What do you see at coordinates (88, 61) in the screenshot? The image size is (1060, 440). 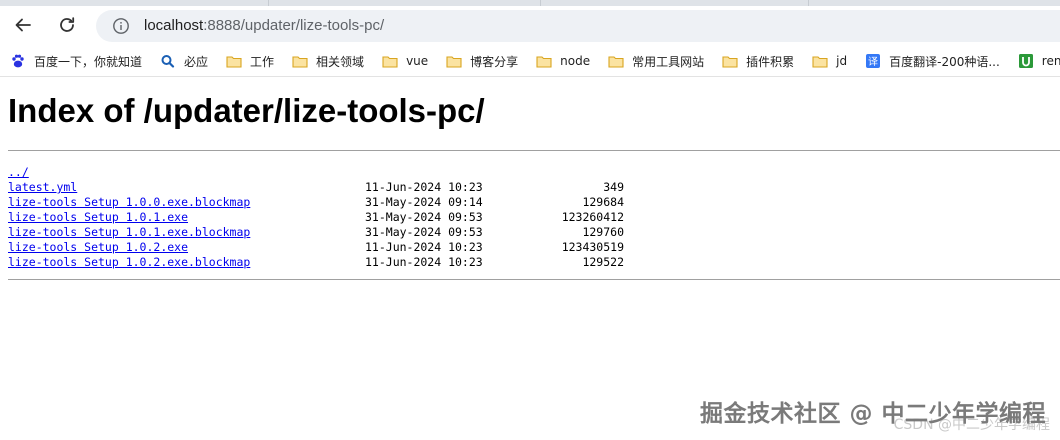 I see `bookmark-label: 百度一下，你就知道` at bounding box center [88, 61].